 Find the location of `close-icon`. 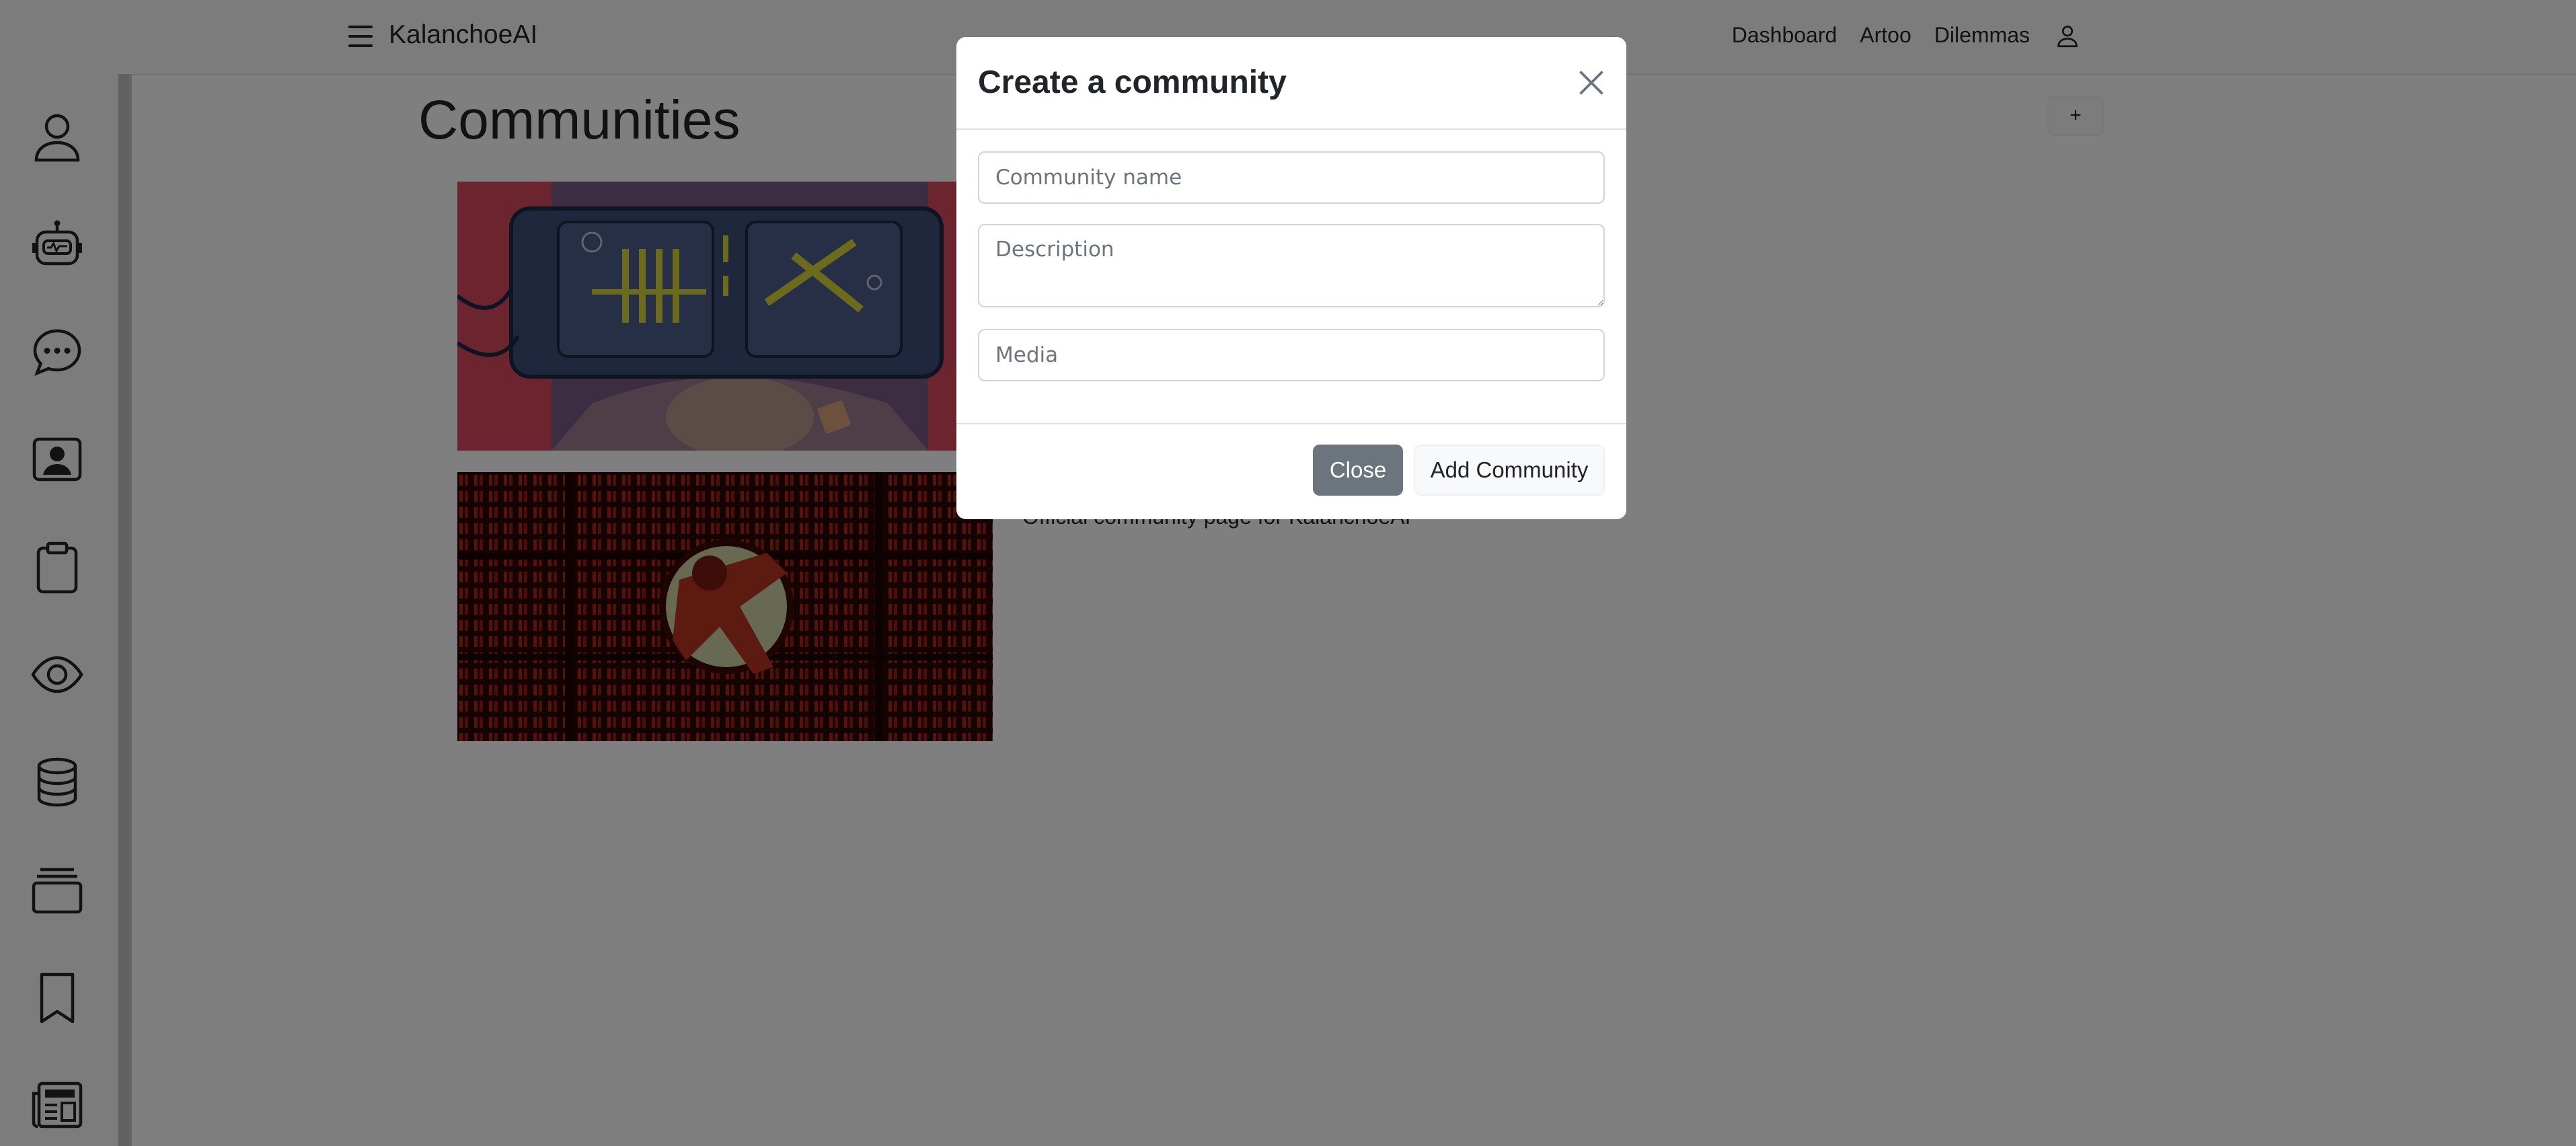

close-icon is located at coordinates (1591, 83).